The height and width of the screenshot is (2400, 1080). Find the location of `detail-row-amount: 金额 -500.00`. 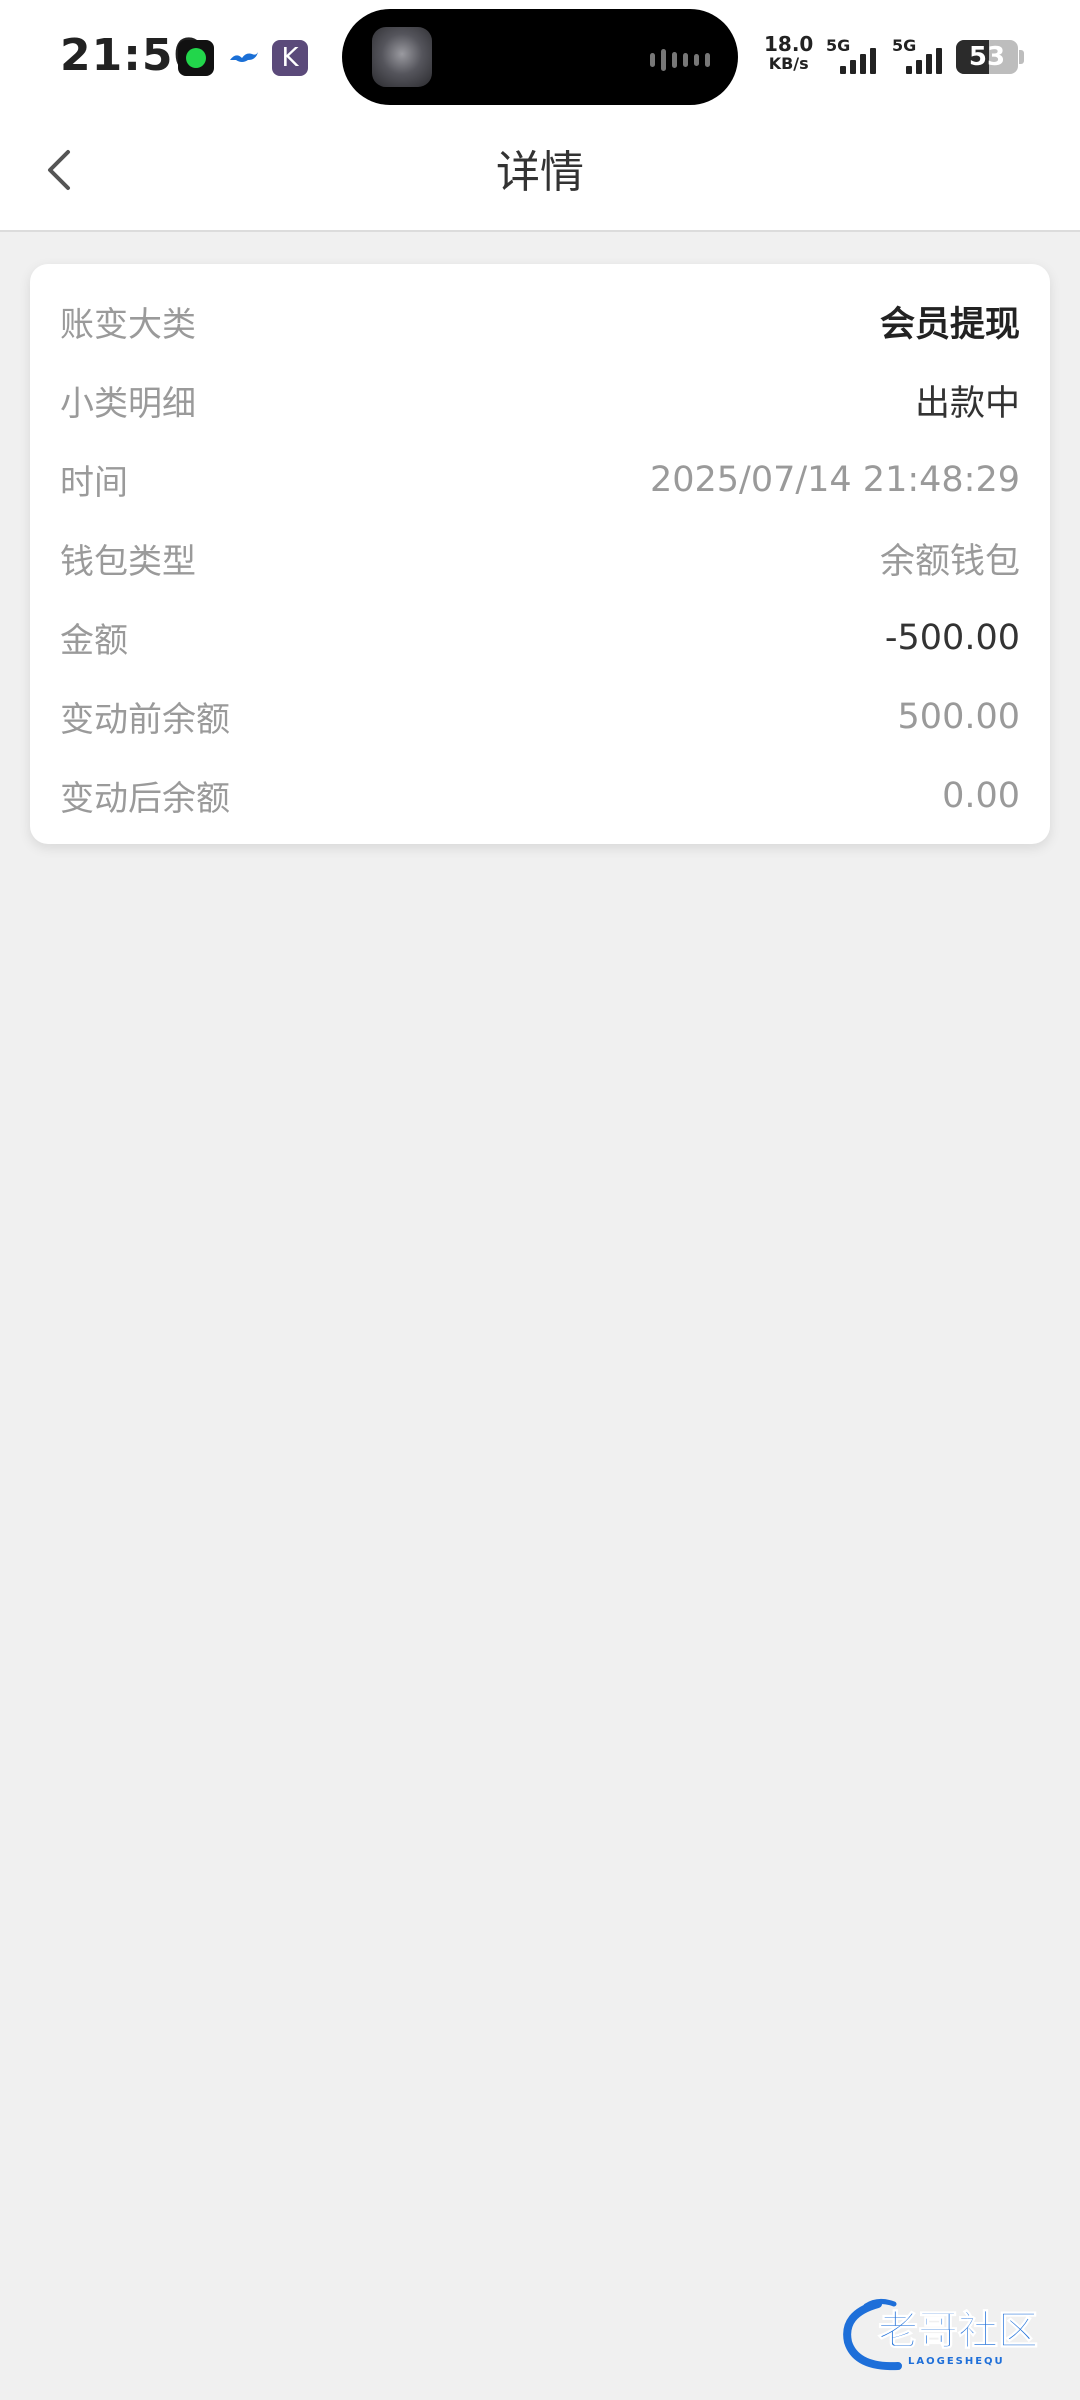

detail-row-amount: 金额 -500.00 is located at coordinates (540, 637).